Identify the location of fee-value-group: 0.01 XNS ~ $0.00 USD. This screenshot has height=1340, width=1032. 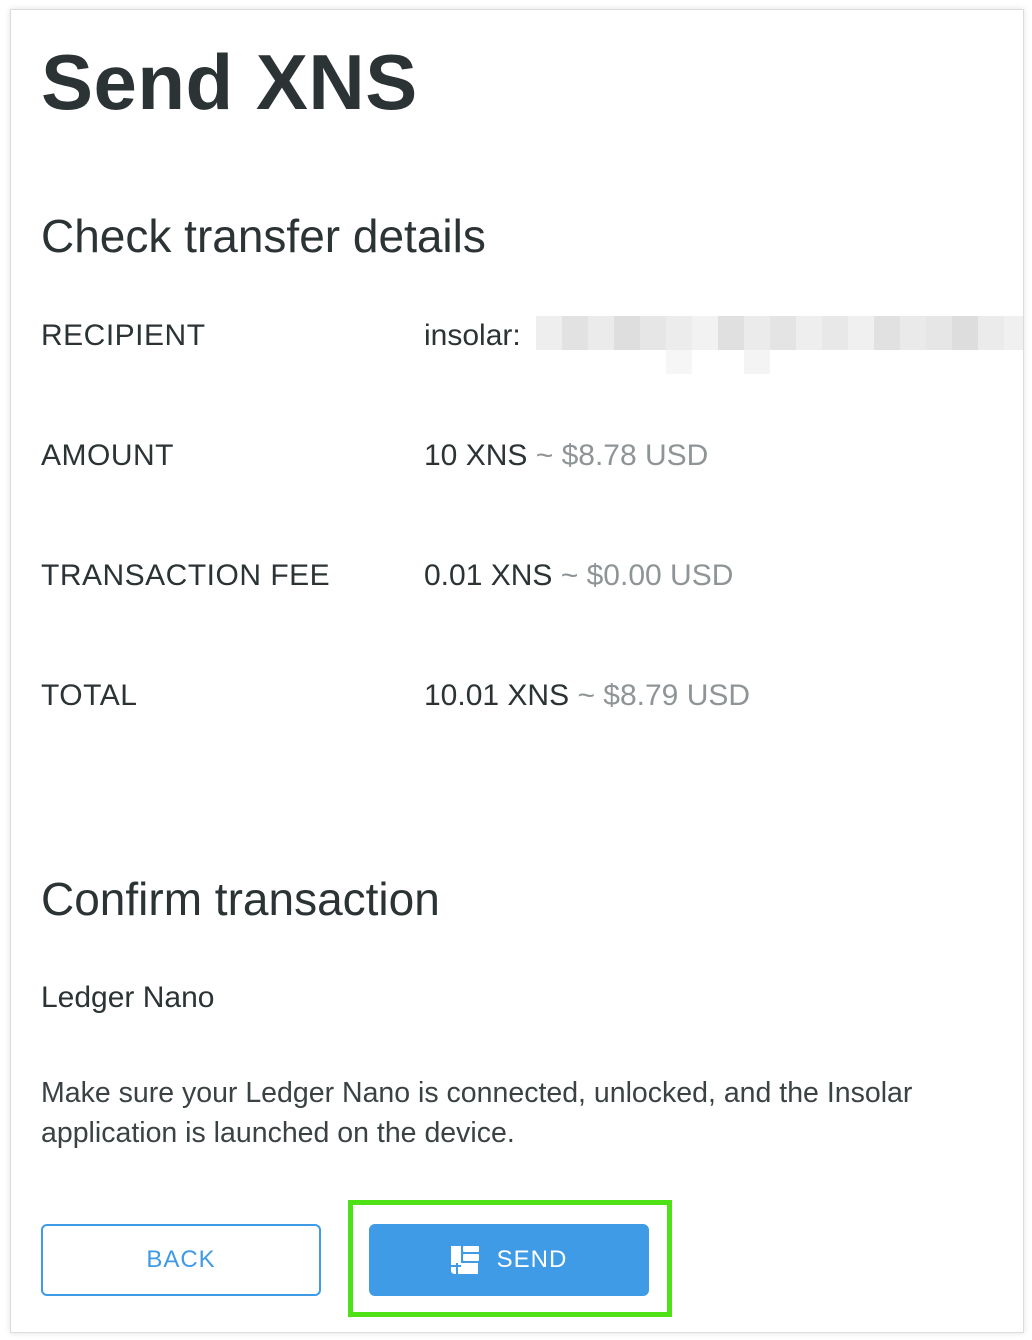
(578, 576).